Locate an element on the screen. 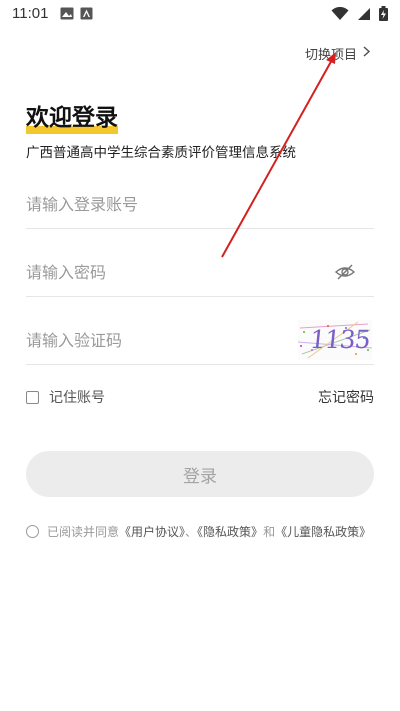 The image size is (400, 711). title-block: 欢迎登录 is located at coordinates (72, 116).